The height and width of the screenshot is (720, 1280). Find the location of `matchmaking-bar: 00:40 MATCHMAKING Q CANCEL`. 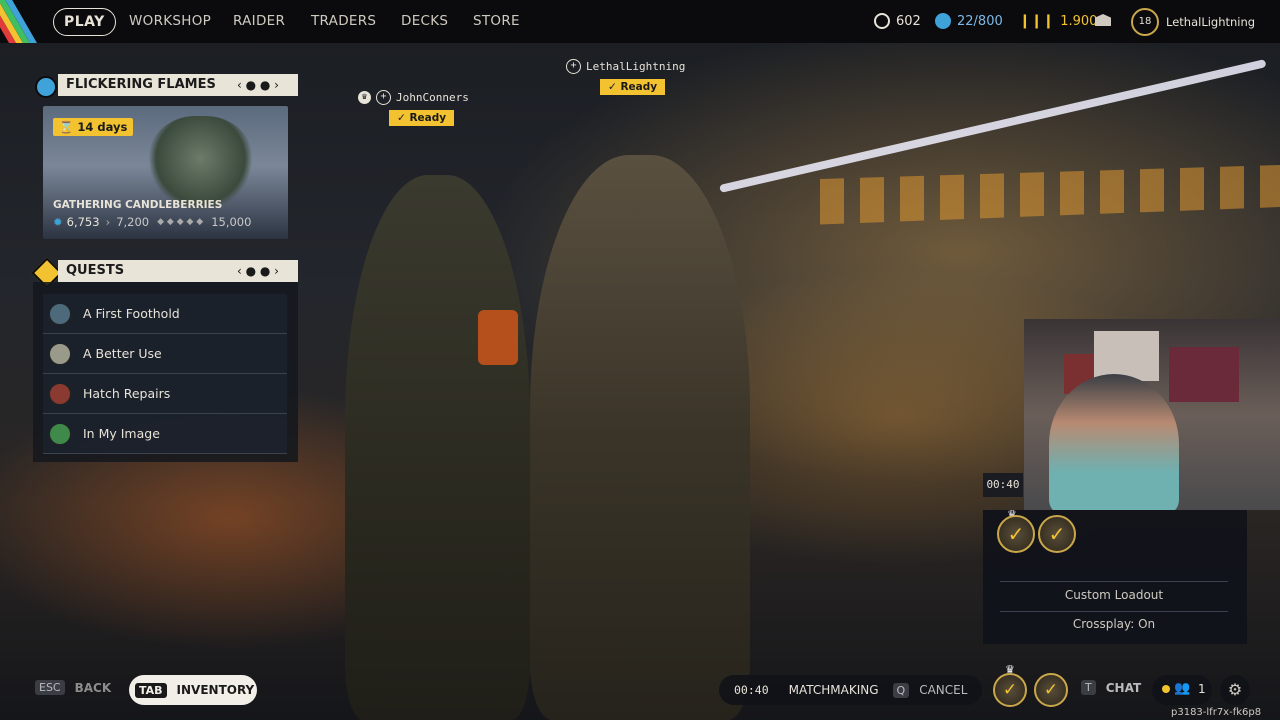

matchmaking-bar: 00:40 MATCHMAKING Q CANCEL is located at coordinates (850, 690).